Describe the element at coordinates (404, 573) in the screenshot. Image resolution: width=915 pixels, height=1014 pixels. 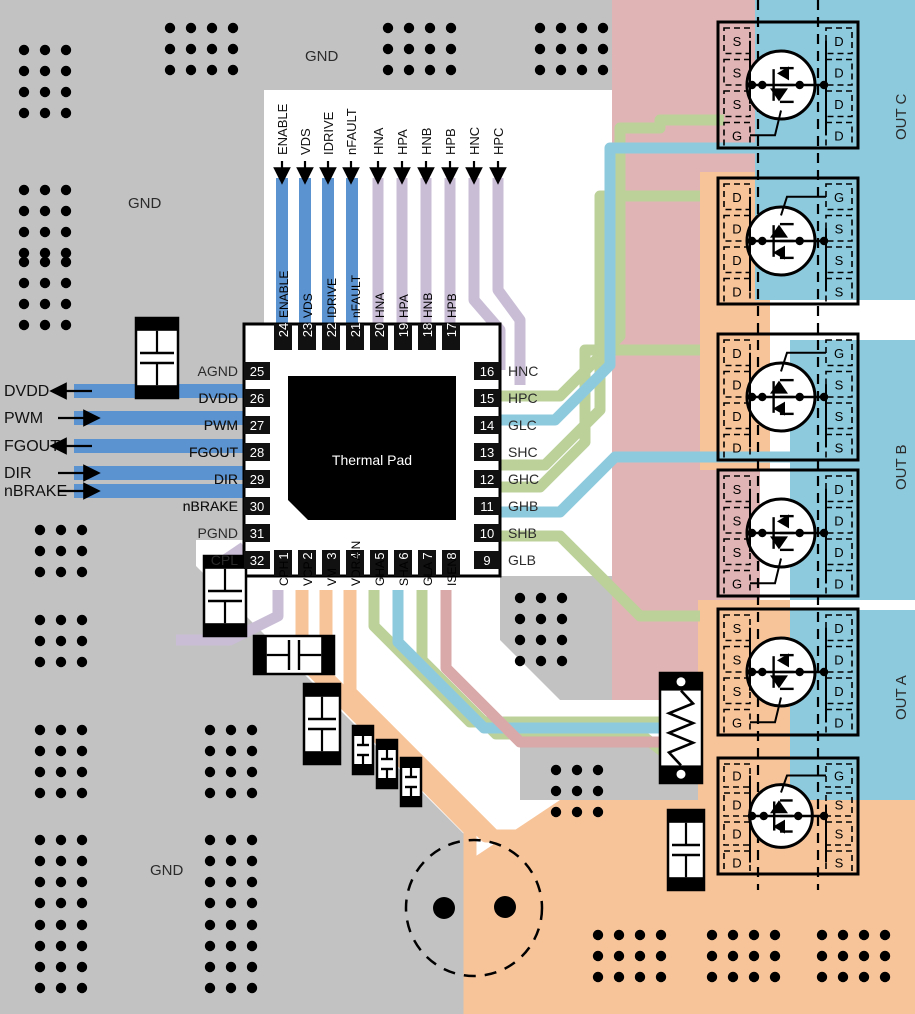
I see `ic-pin-name: SHA` at that location.